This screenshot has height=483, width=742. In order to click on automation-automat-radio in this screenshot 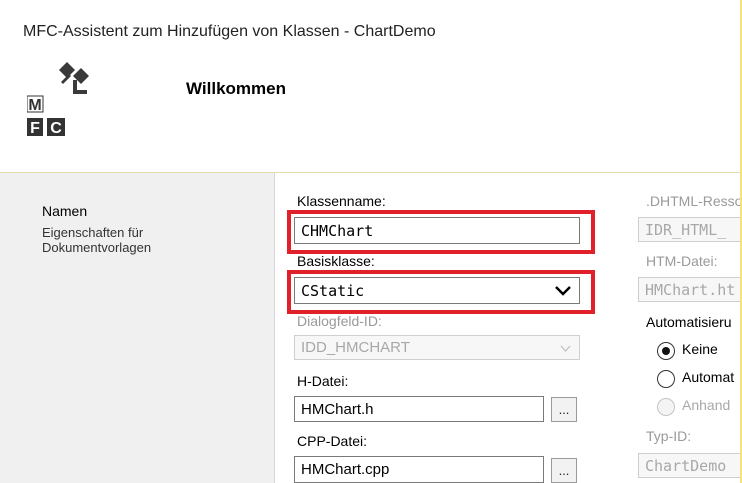, I will do `click(666, 379)`.